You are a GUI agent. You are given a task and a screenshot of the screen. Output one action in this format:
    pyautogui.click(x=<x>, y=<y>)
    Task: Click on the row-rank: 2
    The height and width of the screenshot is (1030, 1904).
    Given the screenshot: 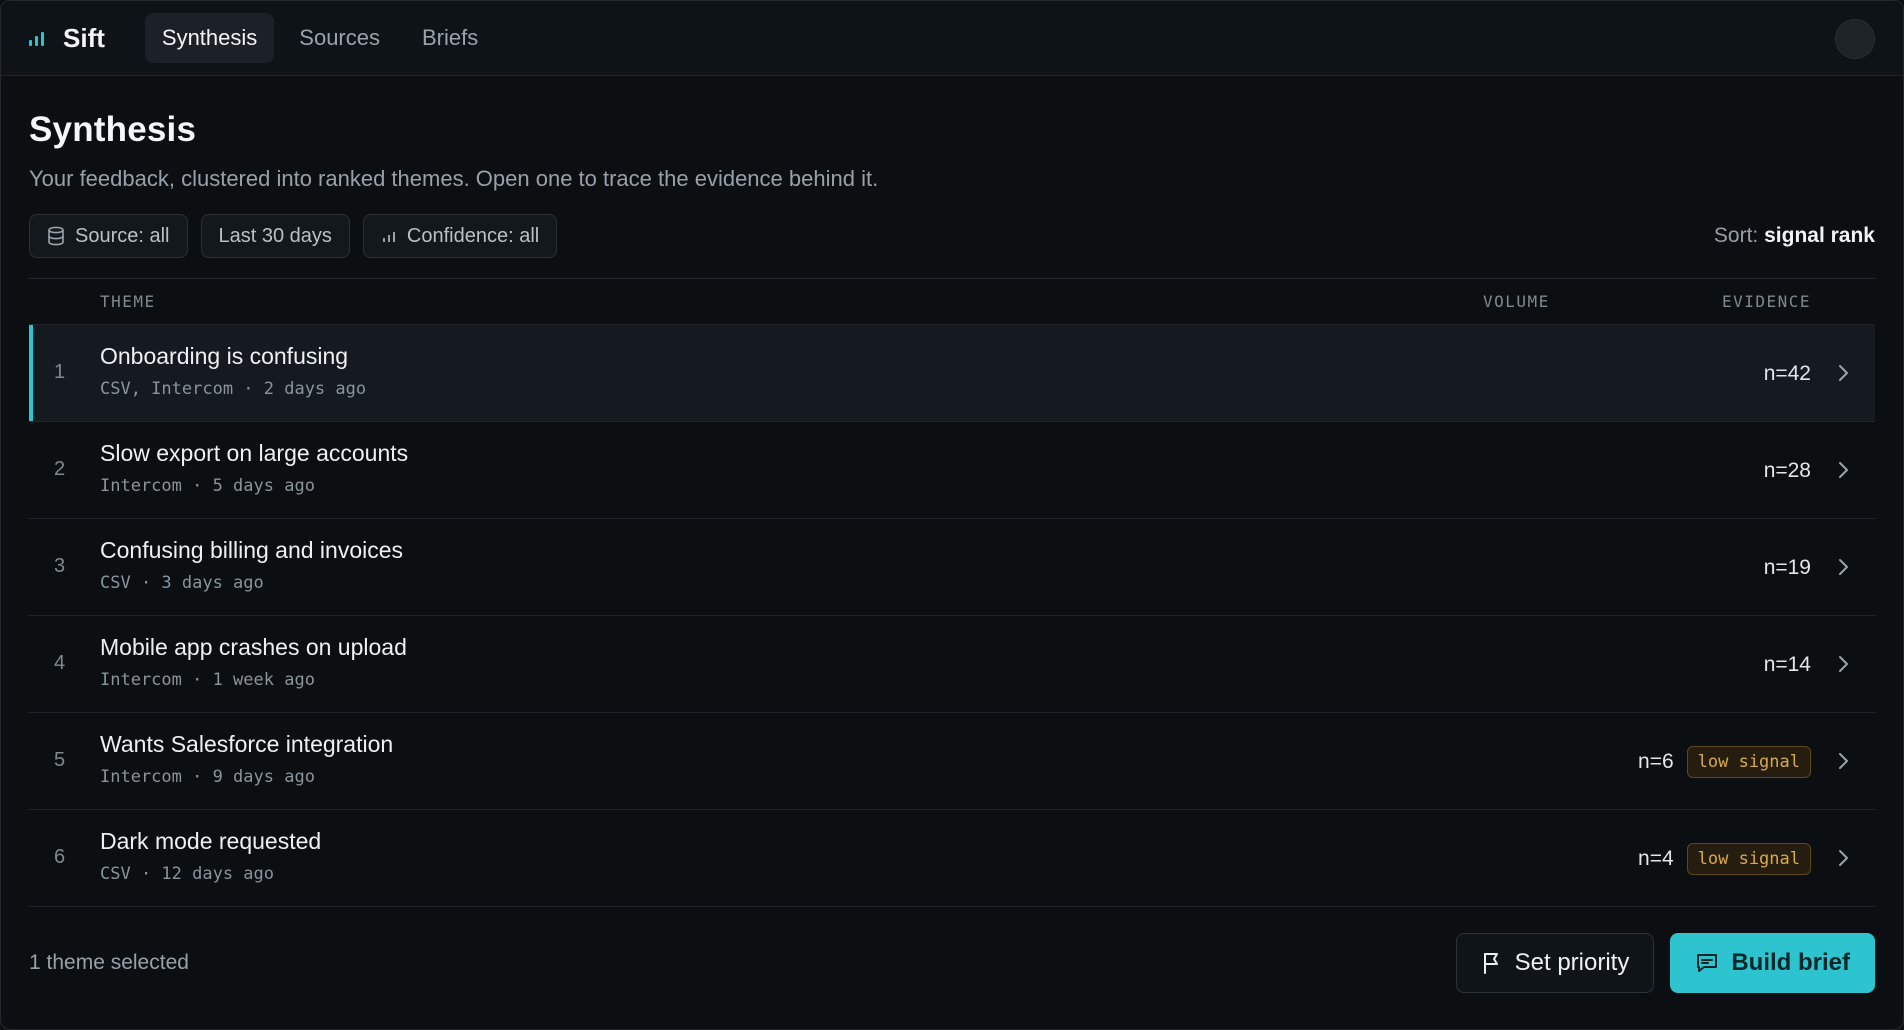 What is the action you would take?
    pyautogui.click(x=60, y=469)
    